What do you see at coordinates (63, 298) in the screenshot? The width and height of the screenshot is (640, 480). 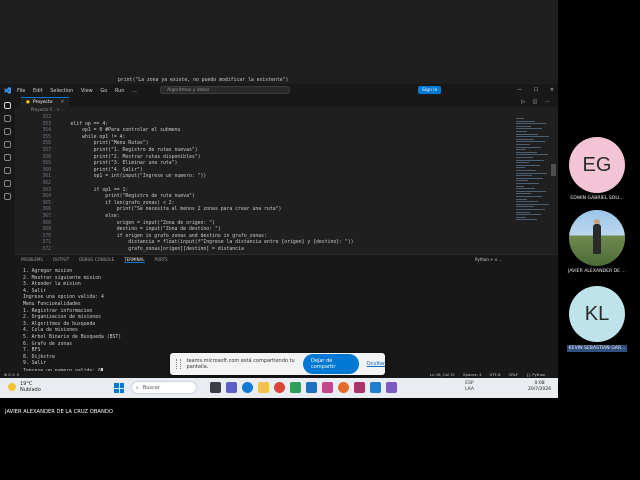 I see `terminal-line: Ingrese una opcion valida: 4` at bounding box center [63, 298].